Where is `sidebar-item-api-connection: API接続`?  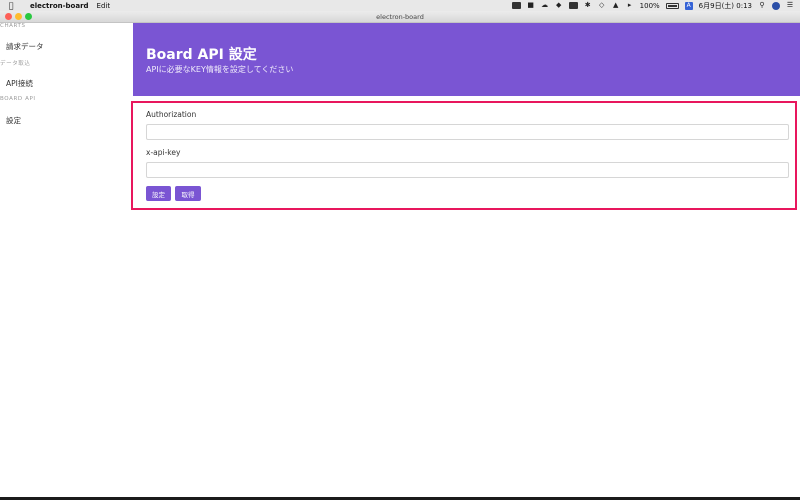 sidebar-item-api-connection: API接続 is located at coordinates (19, 83).